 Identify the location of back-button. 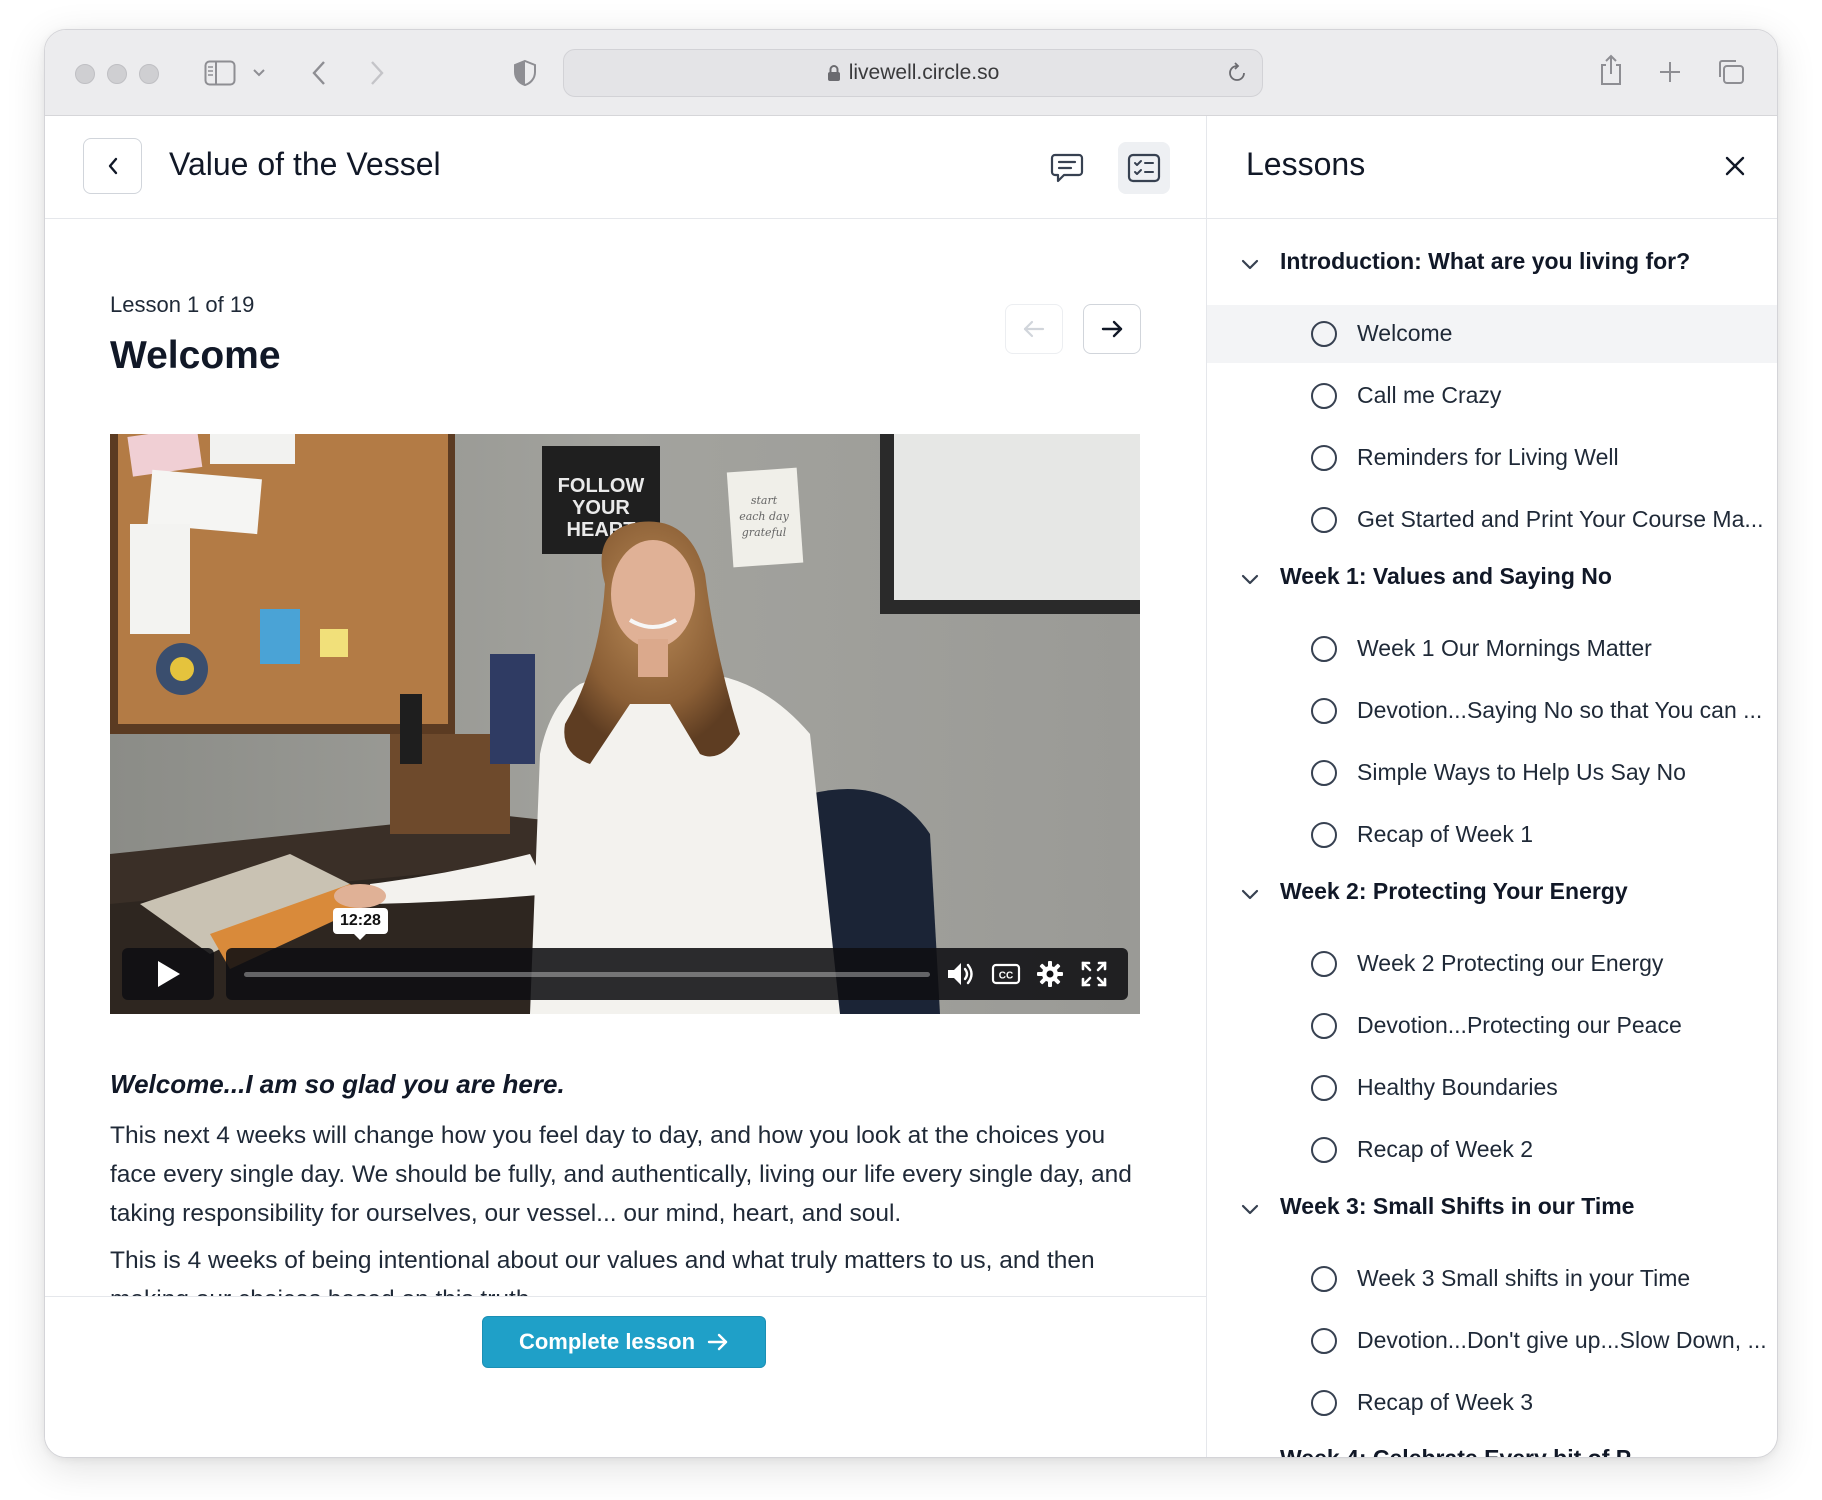
(112, 166).